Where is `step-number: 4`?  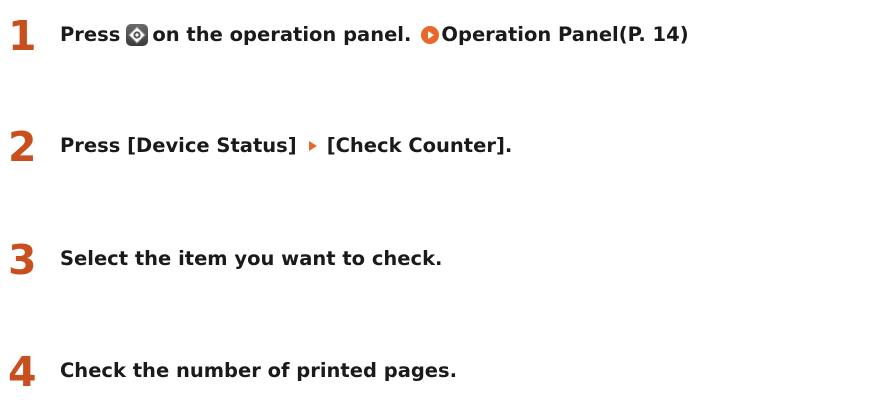 step-number: 4 is located at coordinates (22, 372).